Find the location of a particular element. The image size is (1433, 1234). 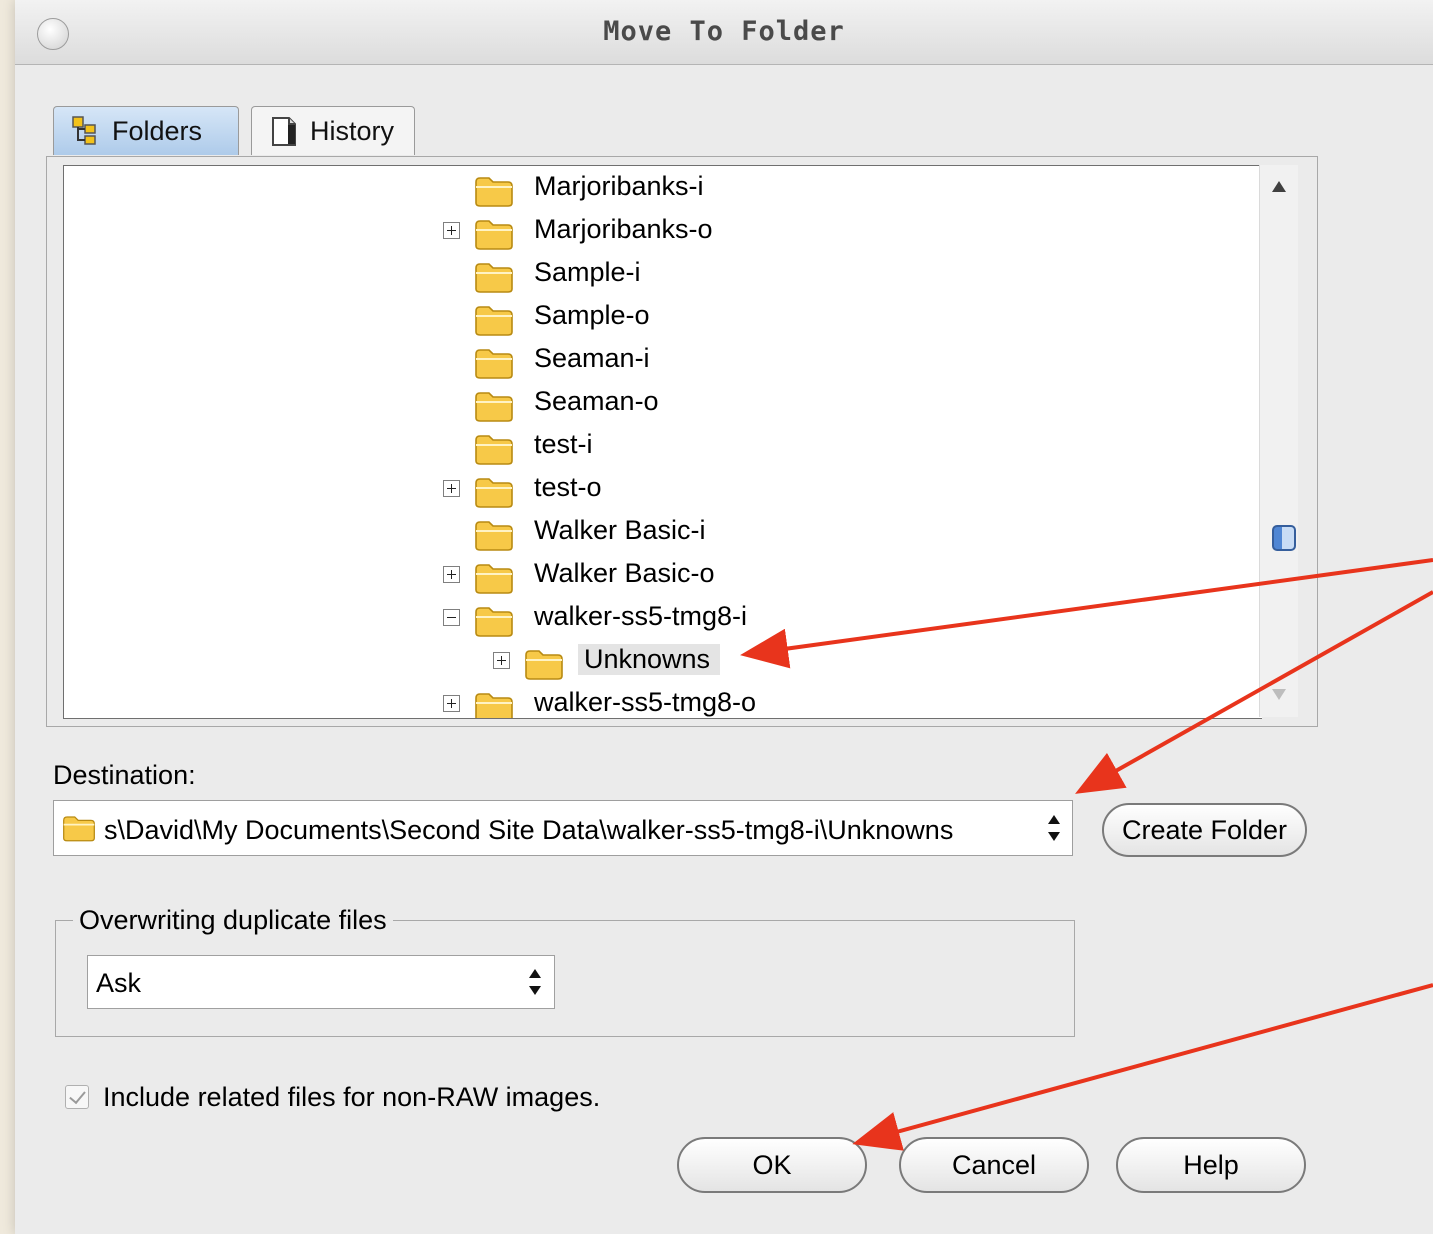

tree-item: Unknowns is located at coordinates (659, 663).